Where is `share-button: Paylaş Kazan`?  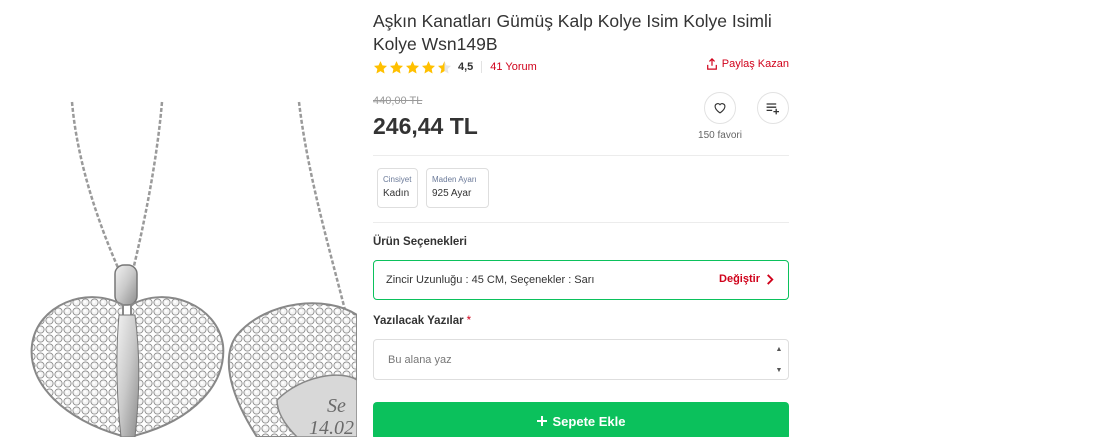
share-button: Paylaş Kazan is located at coordinates (747, 64).